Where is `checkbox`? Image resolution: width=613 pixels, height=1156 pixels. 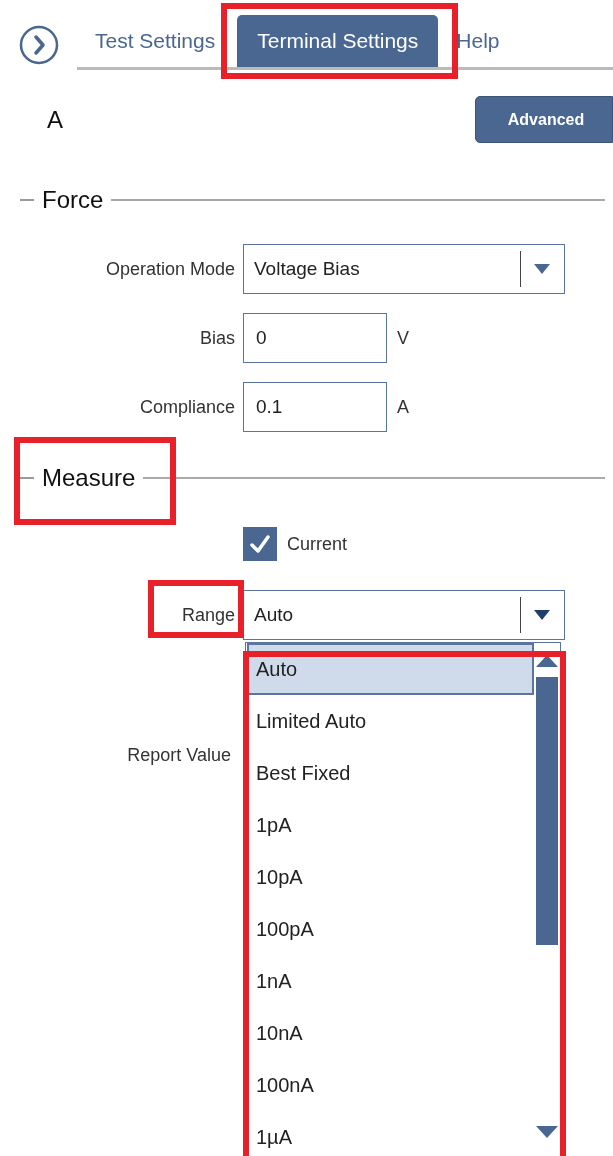
checkbox is located at coordinates (260, 544).